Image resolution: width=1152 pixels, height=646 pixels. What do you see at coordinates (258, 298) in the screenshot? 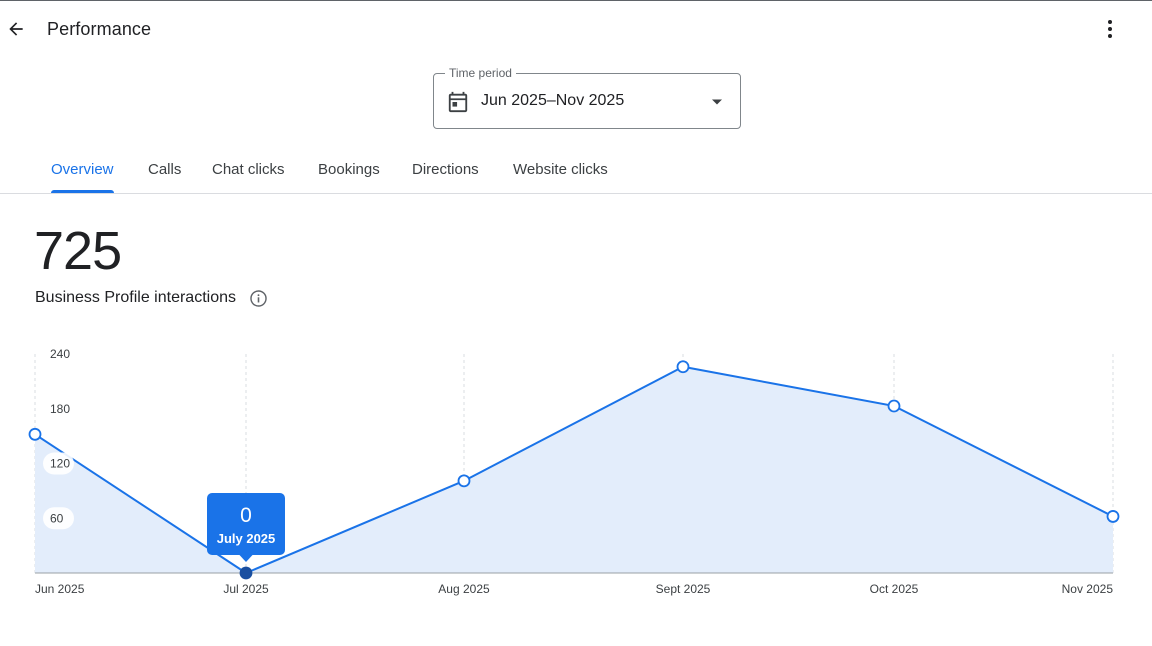
I see `info-icon` at bounding box center [258, 298].